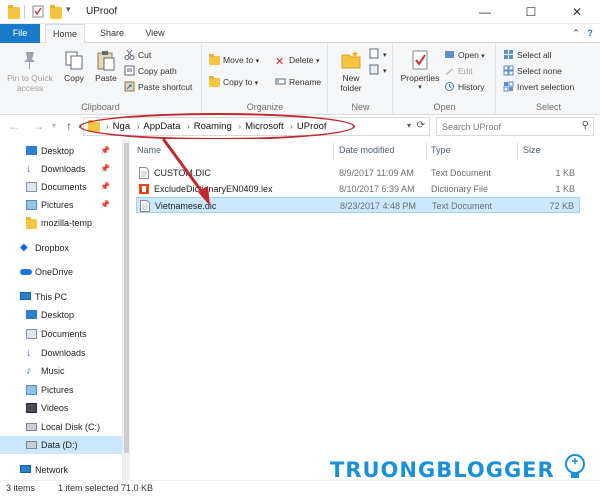  What do you see at coordinates (420, 60) in the screenshot?
I see `properties-icon` at bounding box center [420, 60].